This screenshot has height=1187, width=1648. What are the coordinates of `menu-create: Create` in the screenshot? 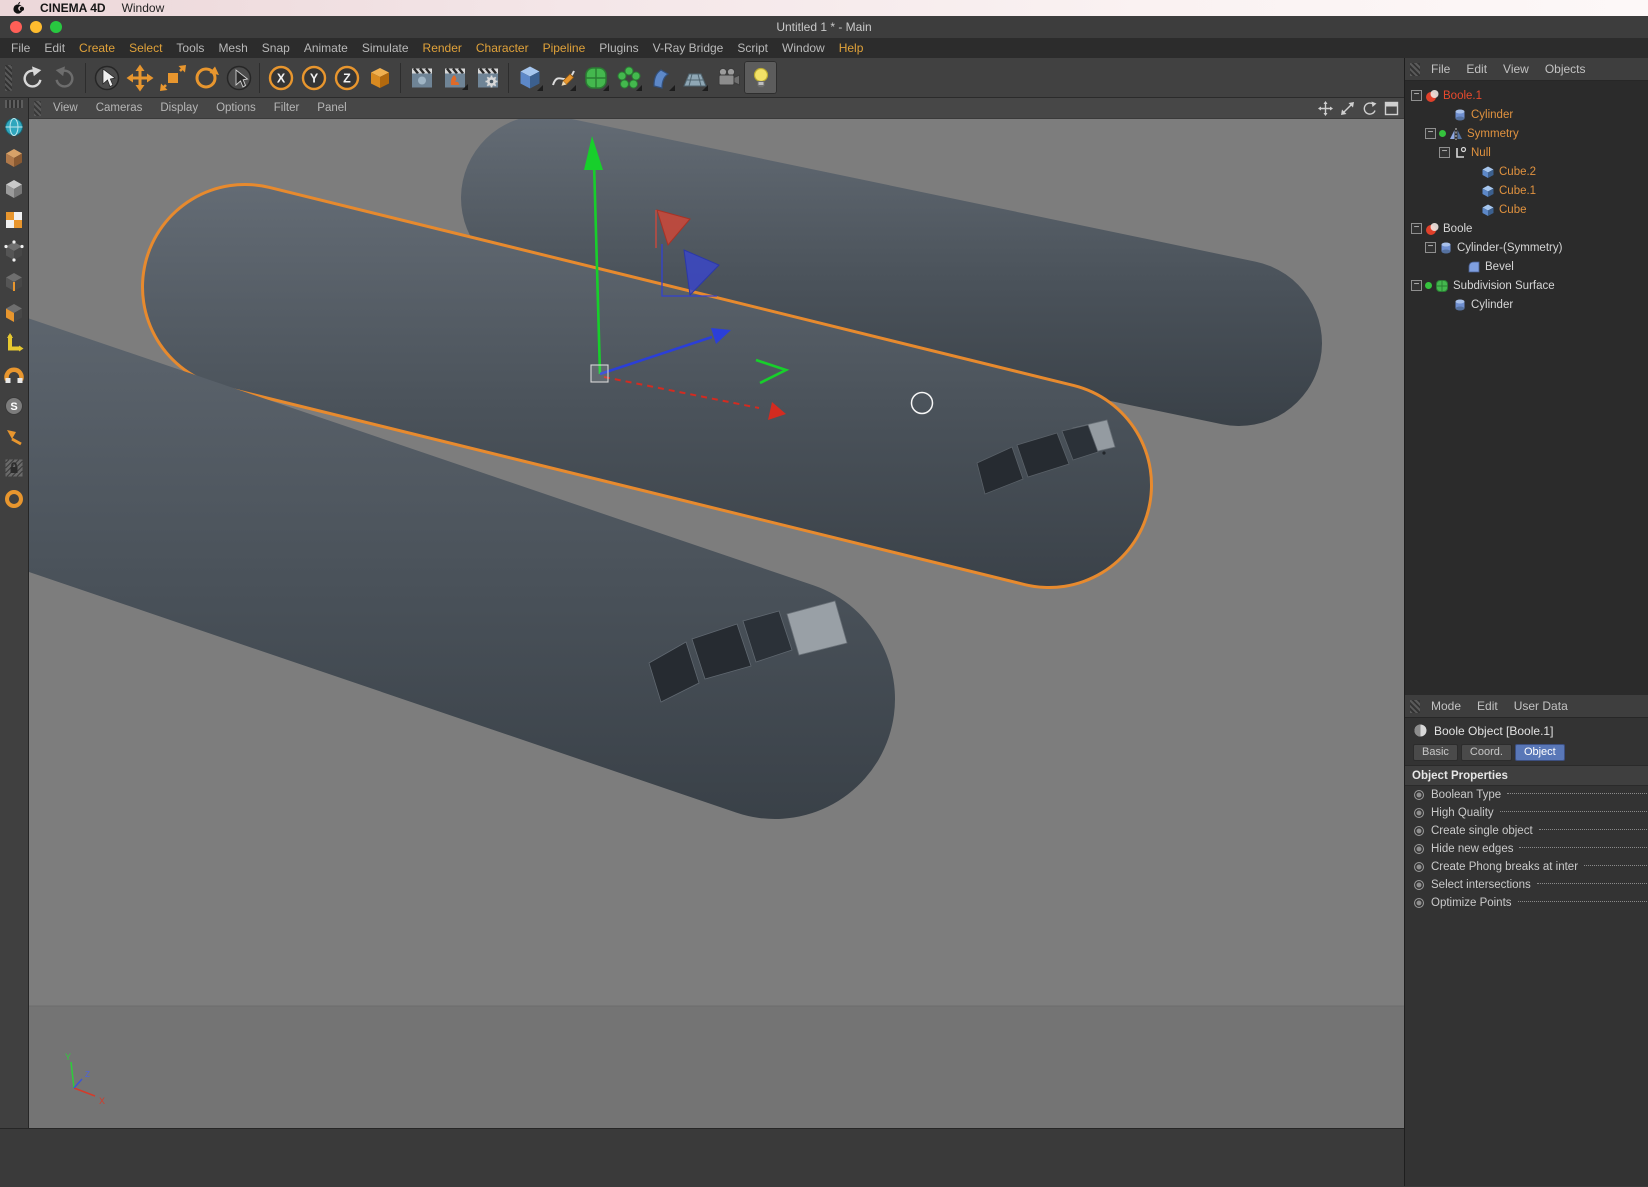 It's located at (97, 48).